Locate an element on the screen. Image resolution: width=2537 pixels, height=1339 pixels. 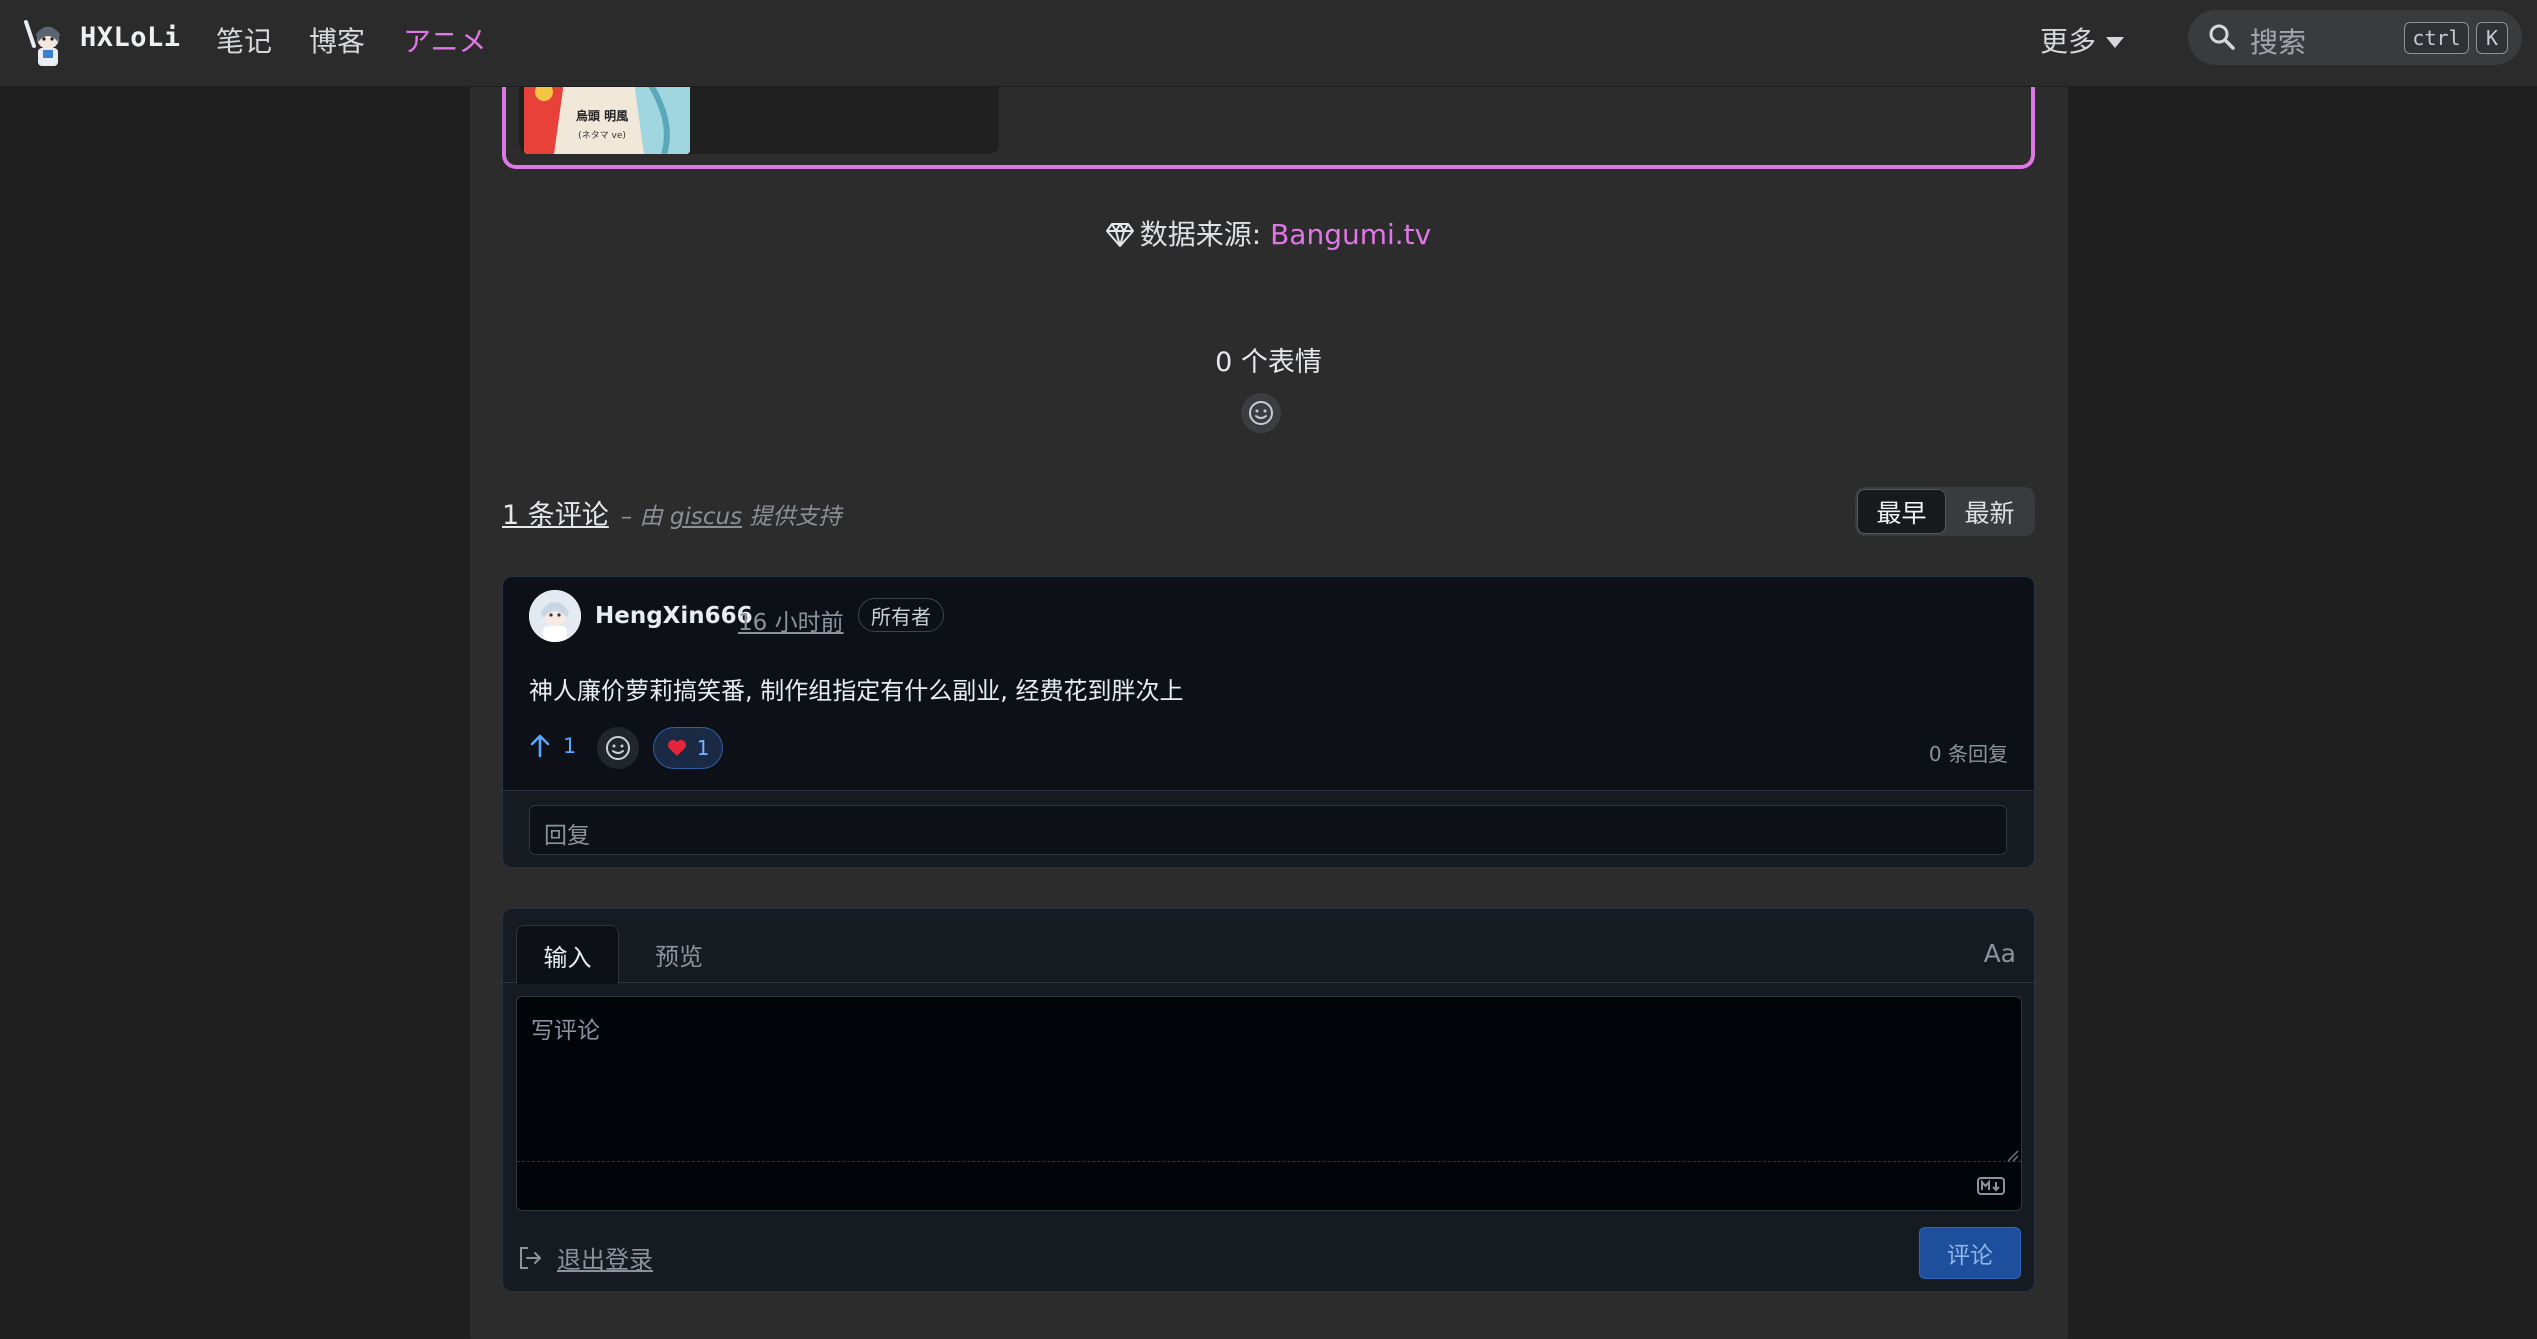
logo-icon is located at coordinates (44, 42).